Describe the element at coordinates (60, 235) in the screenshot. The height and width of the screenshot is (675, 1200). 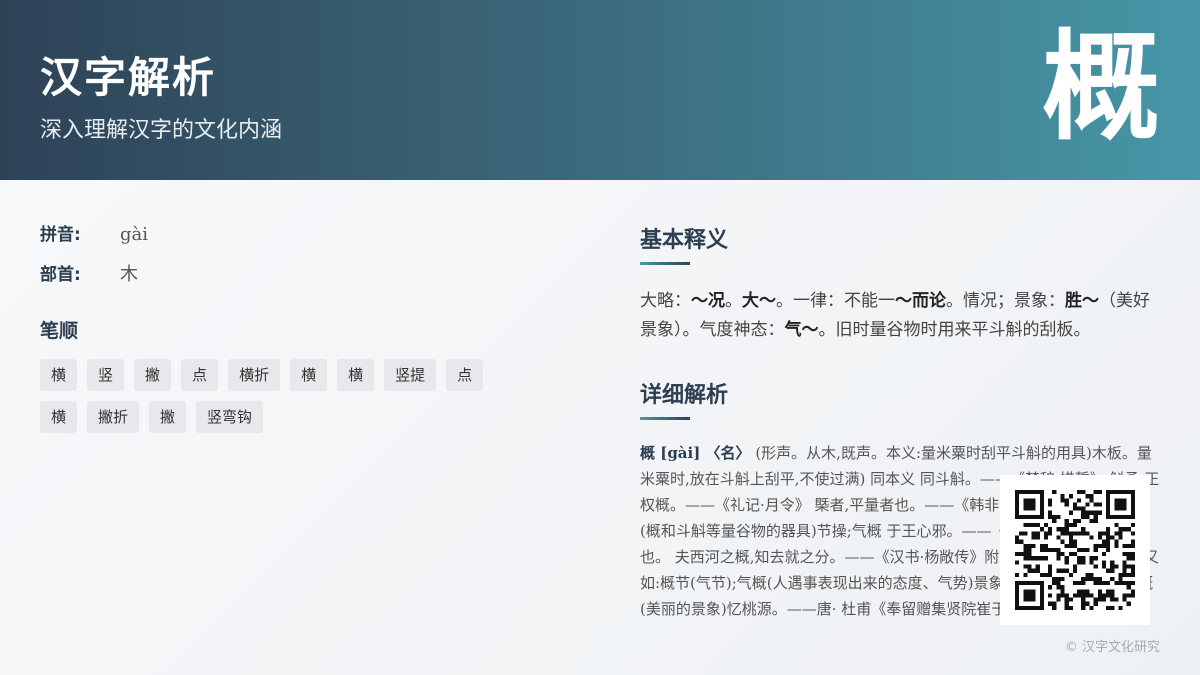
I see `pinyin-label: 拼音:` at that location.